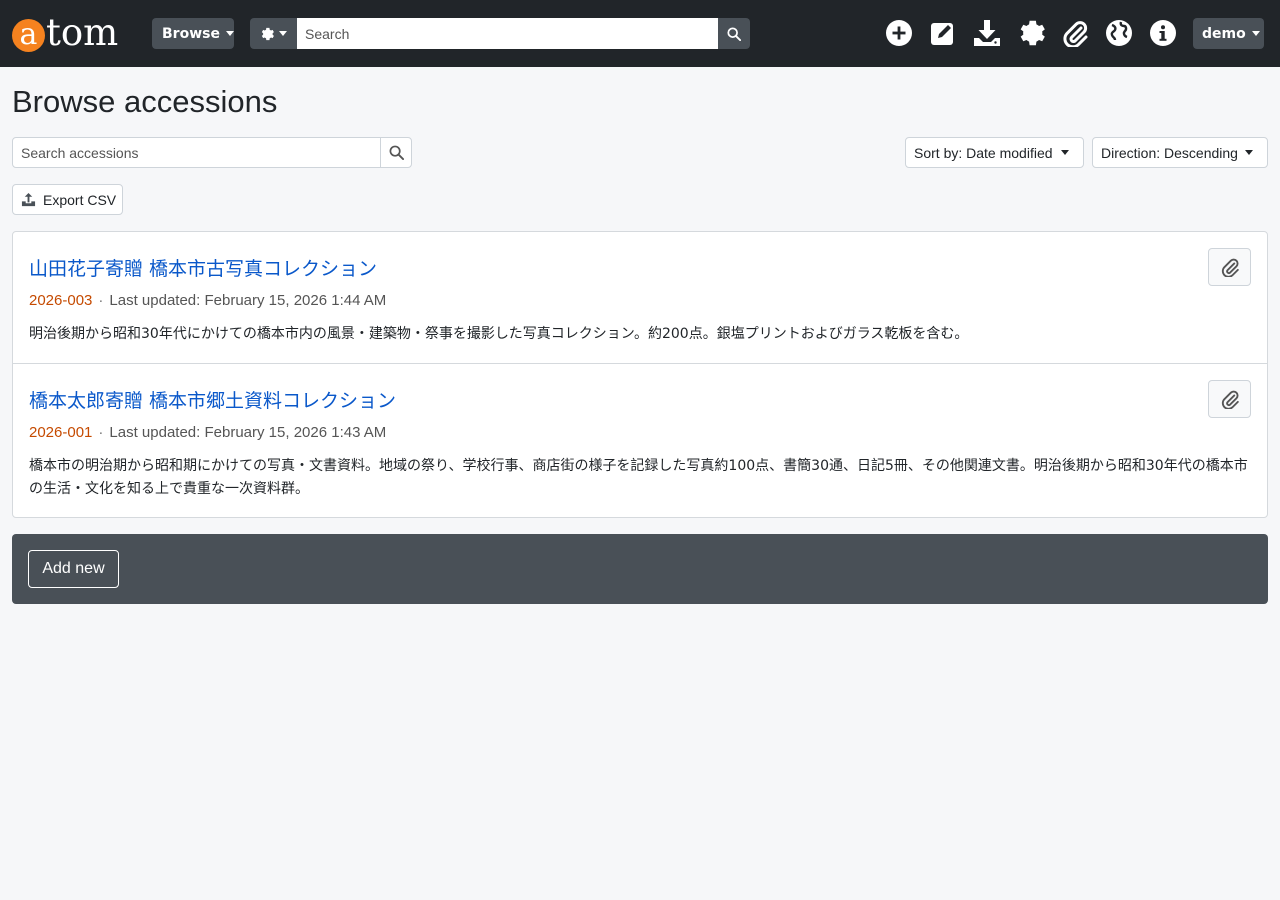  Describe the element at coordinates (61, 300) in the screenshot. I see `result-identifier: 2026-003` at that location.